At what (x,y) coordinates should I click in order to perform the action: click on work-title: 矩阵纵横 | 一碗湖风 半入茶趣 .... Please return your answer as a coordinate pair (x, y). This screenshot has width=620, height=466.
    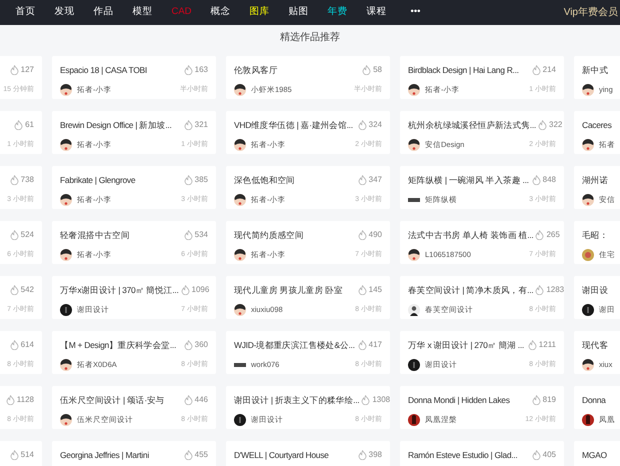
    Looking at the image, I should click on (468, 180).